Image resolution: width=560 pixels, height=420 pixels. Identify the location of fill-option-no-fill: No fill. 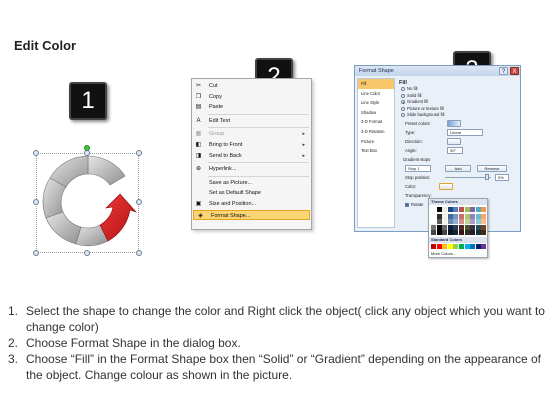
(458, 89).